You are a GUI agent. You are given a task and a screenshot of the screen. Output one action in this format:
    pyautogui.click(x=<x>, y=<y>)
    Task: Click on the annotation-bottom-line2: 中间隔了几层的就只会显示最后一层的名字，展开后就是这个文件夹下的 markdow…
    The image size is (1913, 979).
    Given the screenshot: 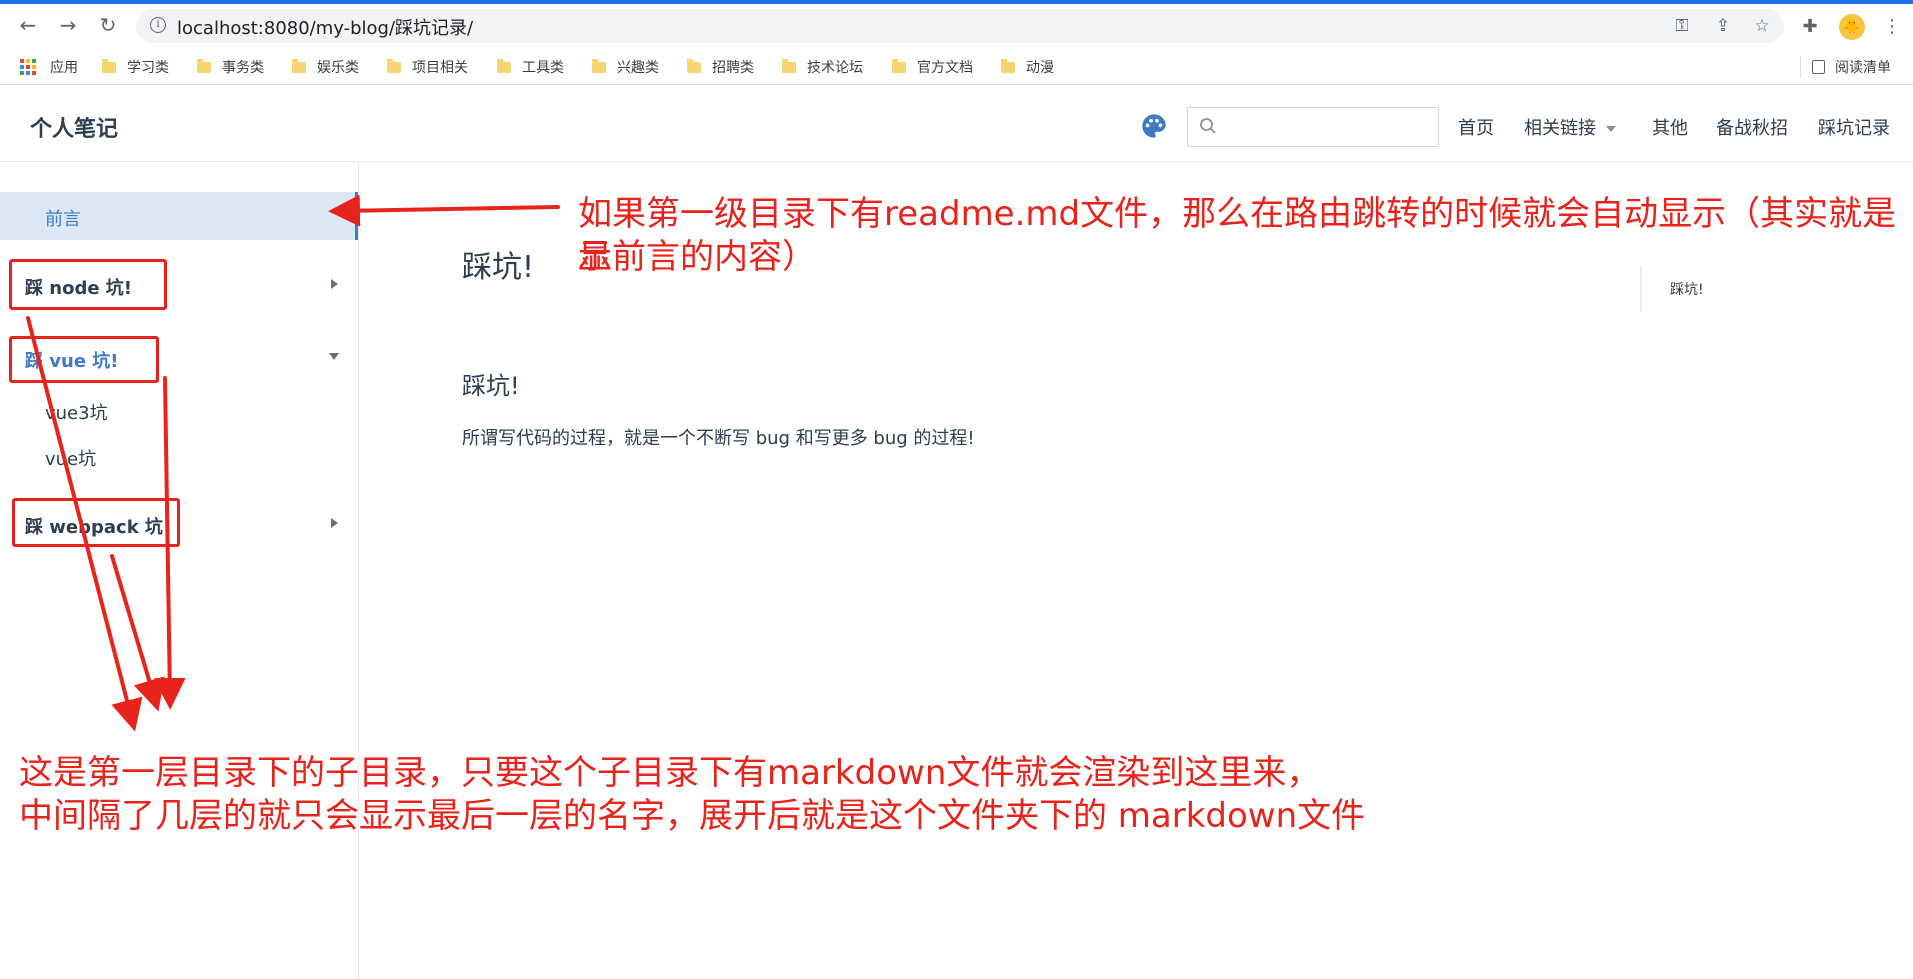 What is the action you would take?
    pyautogui.click(x=692, y=816)
    